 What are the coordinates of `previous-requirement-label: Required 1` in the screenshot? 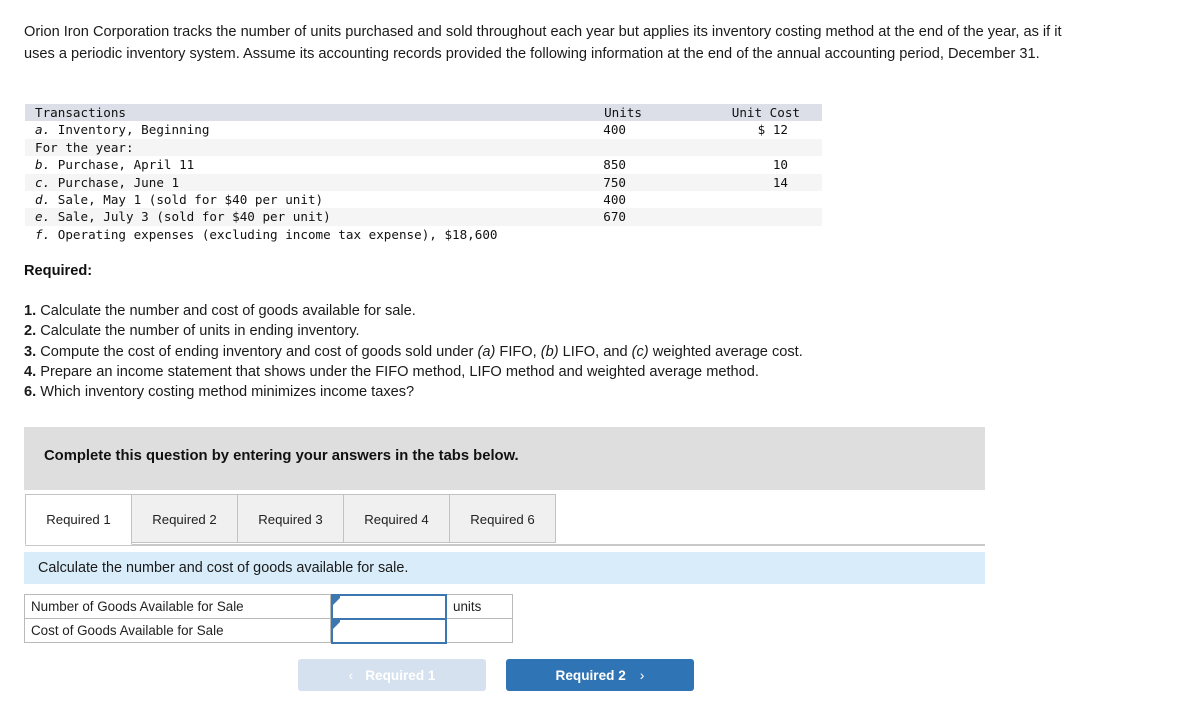 It's located at (400, 675).